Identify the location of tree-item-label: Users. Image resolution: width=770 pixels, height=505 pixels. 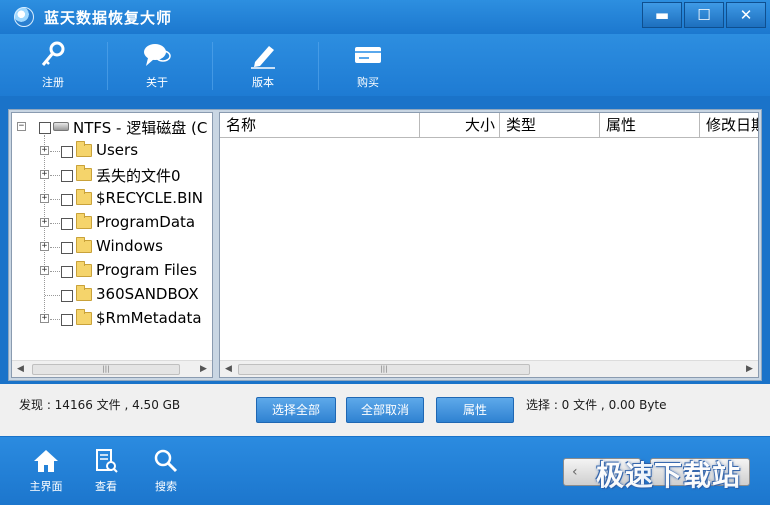
(117, 150).